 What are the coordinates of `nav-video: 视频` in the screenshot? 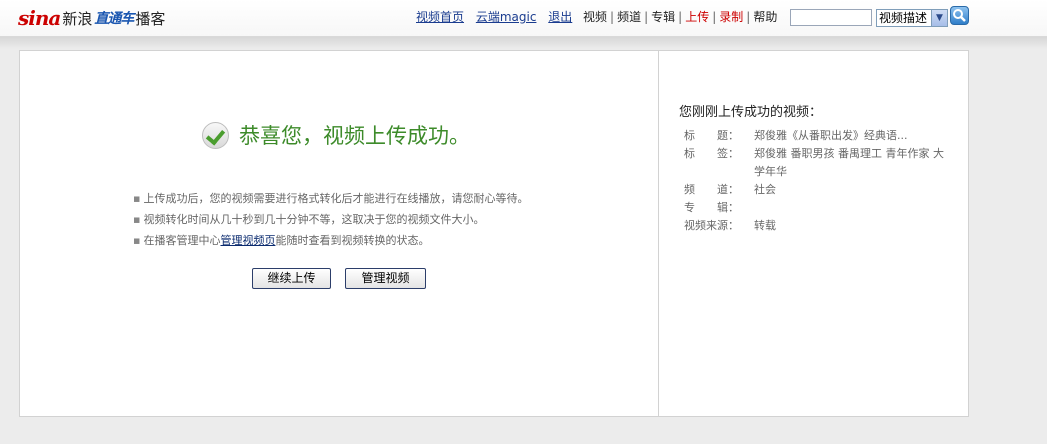 It's located at (595, 17).